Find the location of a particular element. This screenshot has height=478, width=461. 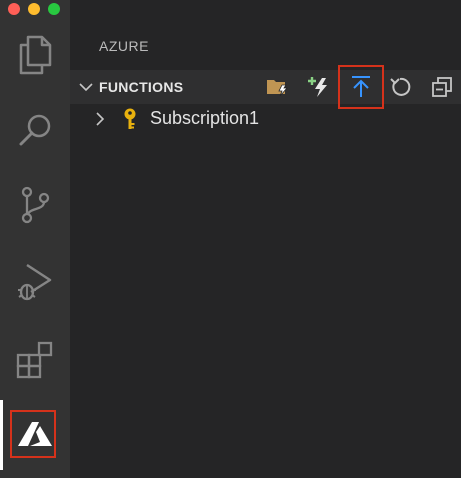

search-icon is located at coordinates (35, 130).